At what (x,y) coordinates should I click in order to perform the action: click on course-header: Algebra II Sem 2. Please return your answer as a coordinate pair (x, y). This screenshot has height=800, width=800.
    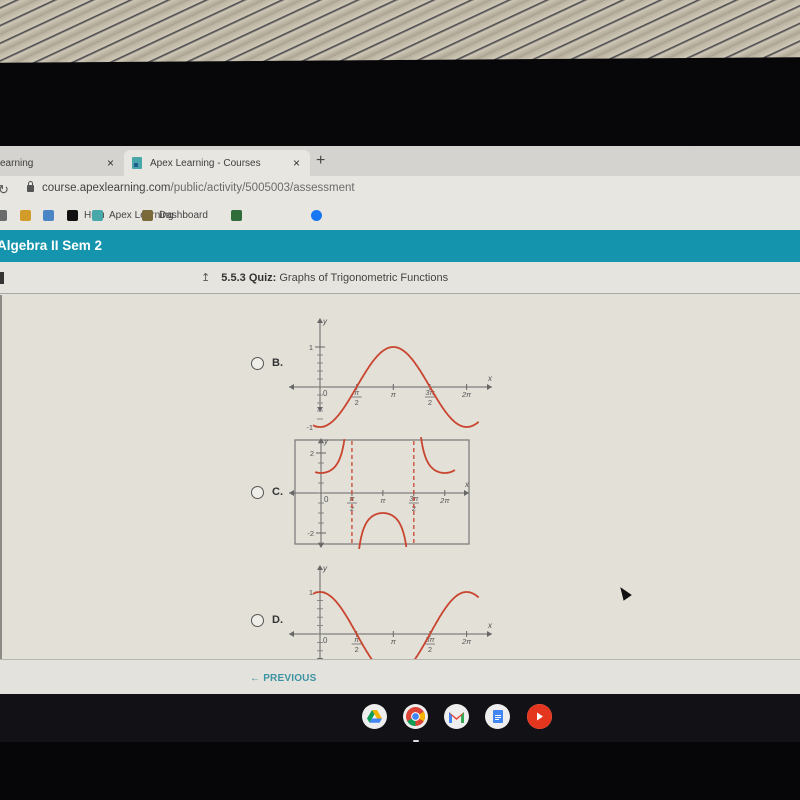
    Looking at the image, I should click on (400, 246).